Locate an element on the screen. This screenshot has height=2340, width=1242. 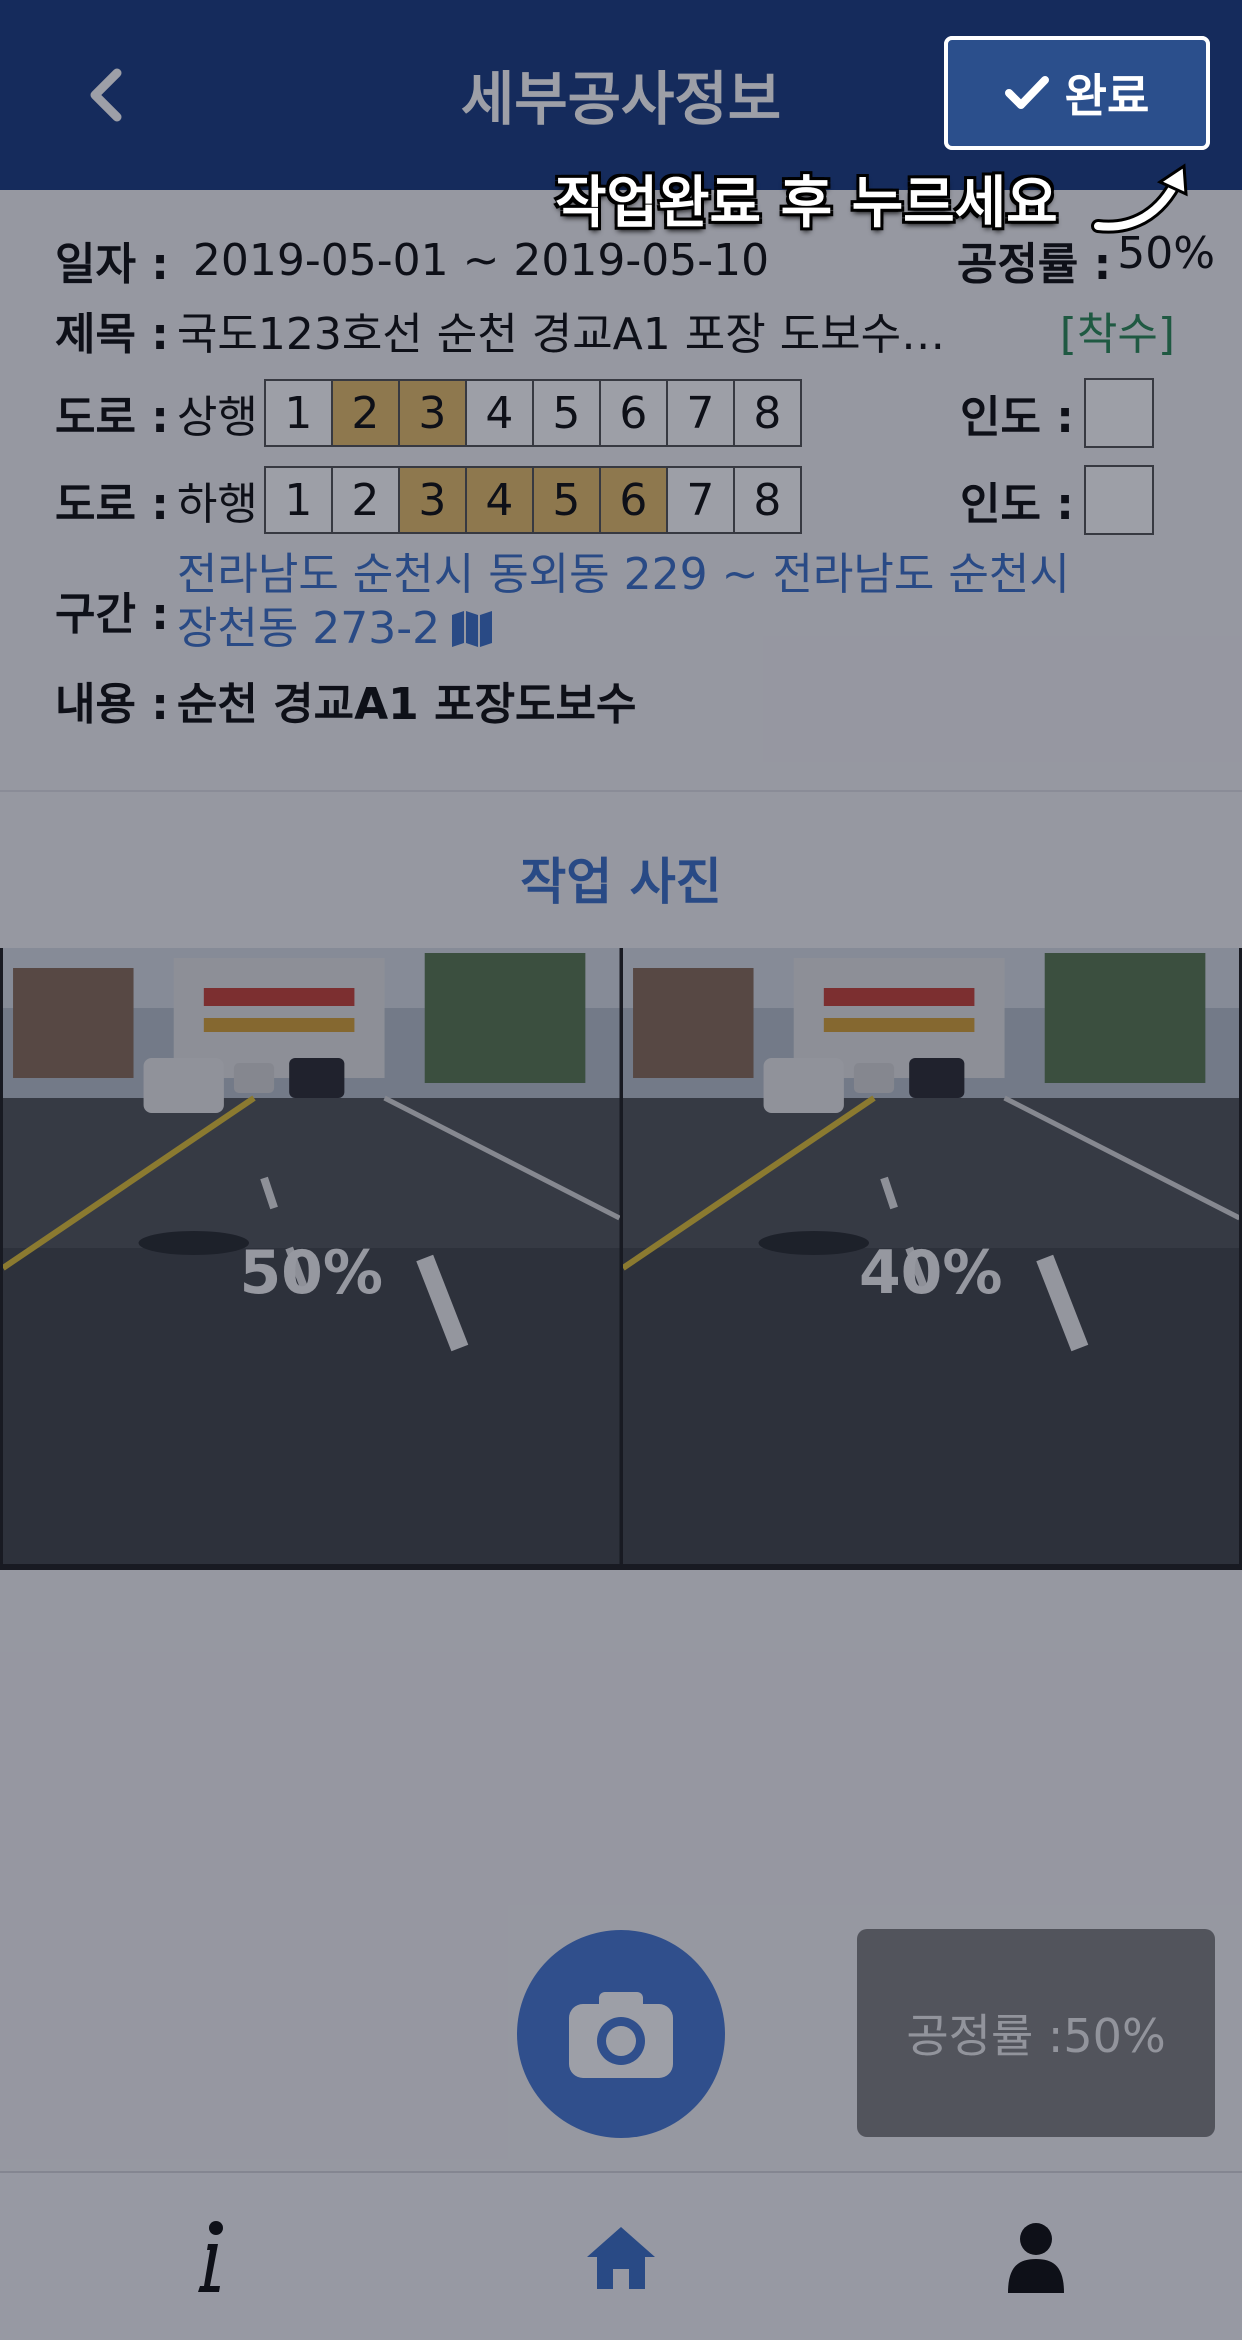
status-badge: [착수] is located at coordinates (1117, 334).